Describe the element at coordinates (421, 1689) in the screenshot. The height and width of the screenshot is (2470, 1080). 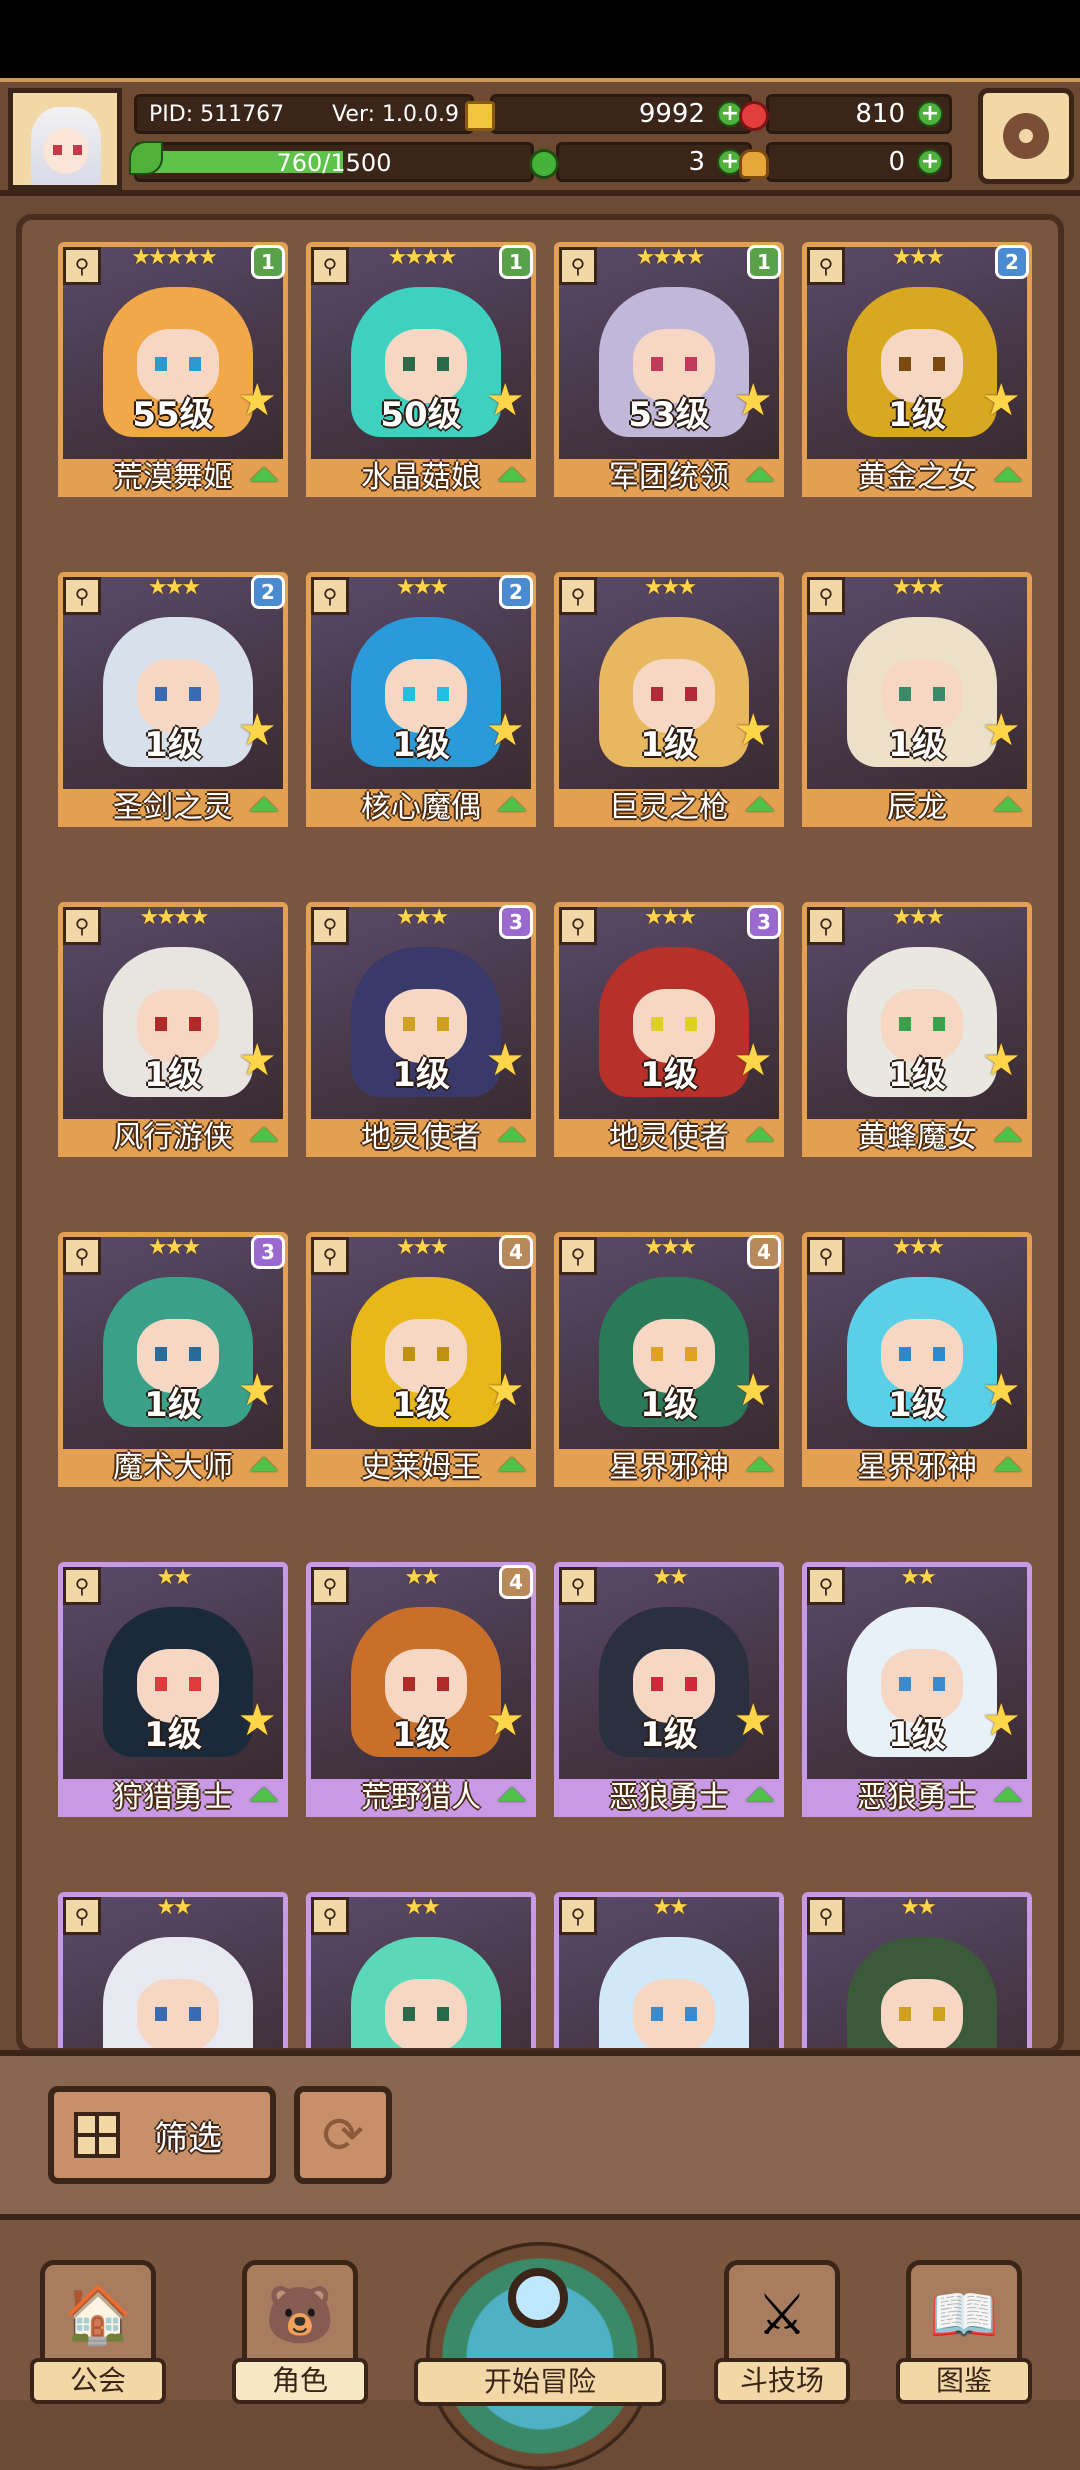
I see `character-card: ⚲ ★★ 4 1级 ★ 荒野猎人 ⏶` at that location.